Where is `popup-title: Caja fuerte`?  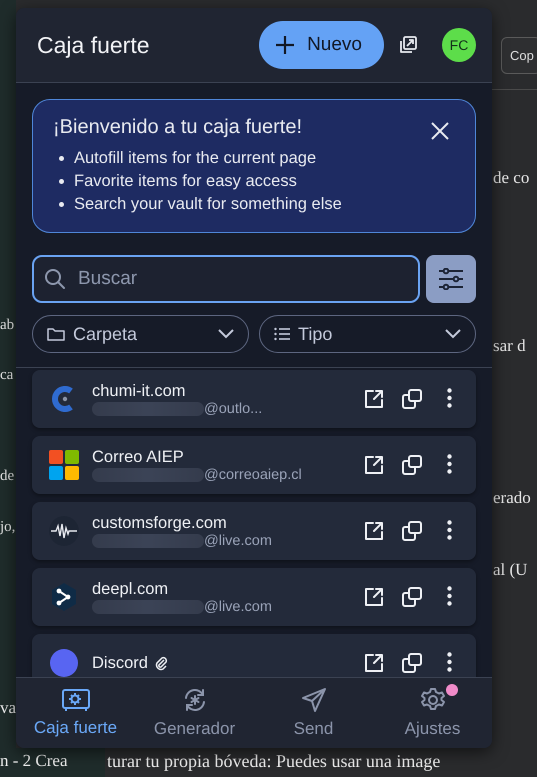
popup-title: Caja fuerte is located at coordinates (94, 45).